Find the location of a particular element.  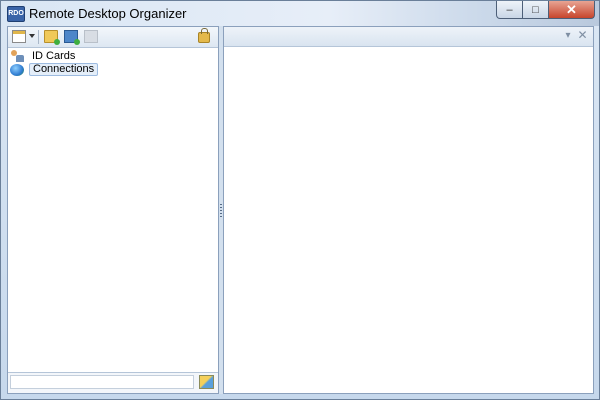

title-bar: RDO Remote Desktop Organizer – □ ✕ is located at coordinates (300, 13).